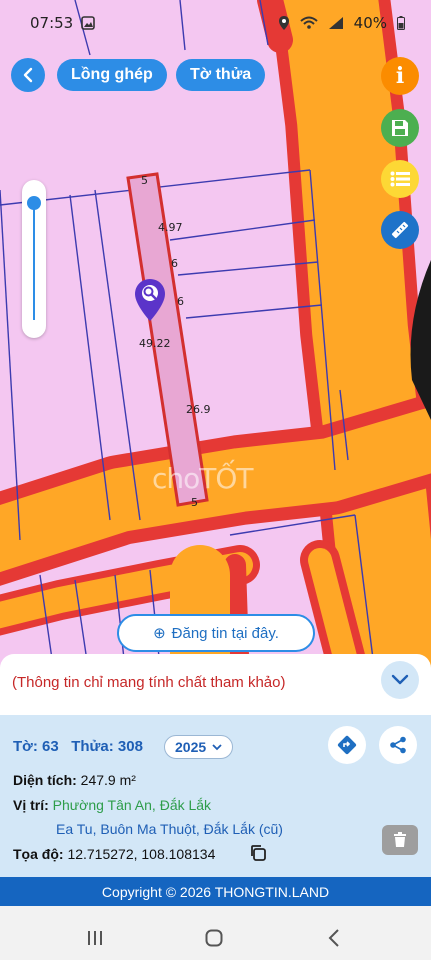 This screenshot has width=431, height=960. I want to click on plus-circle-icon: ⊕, so click(159, 633).